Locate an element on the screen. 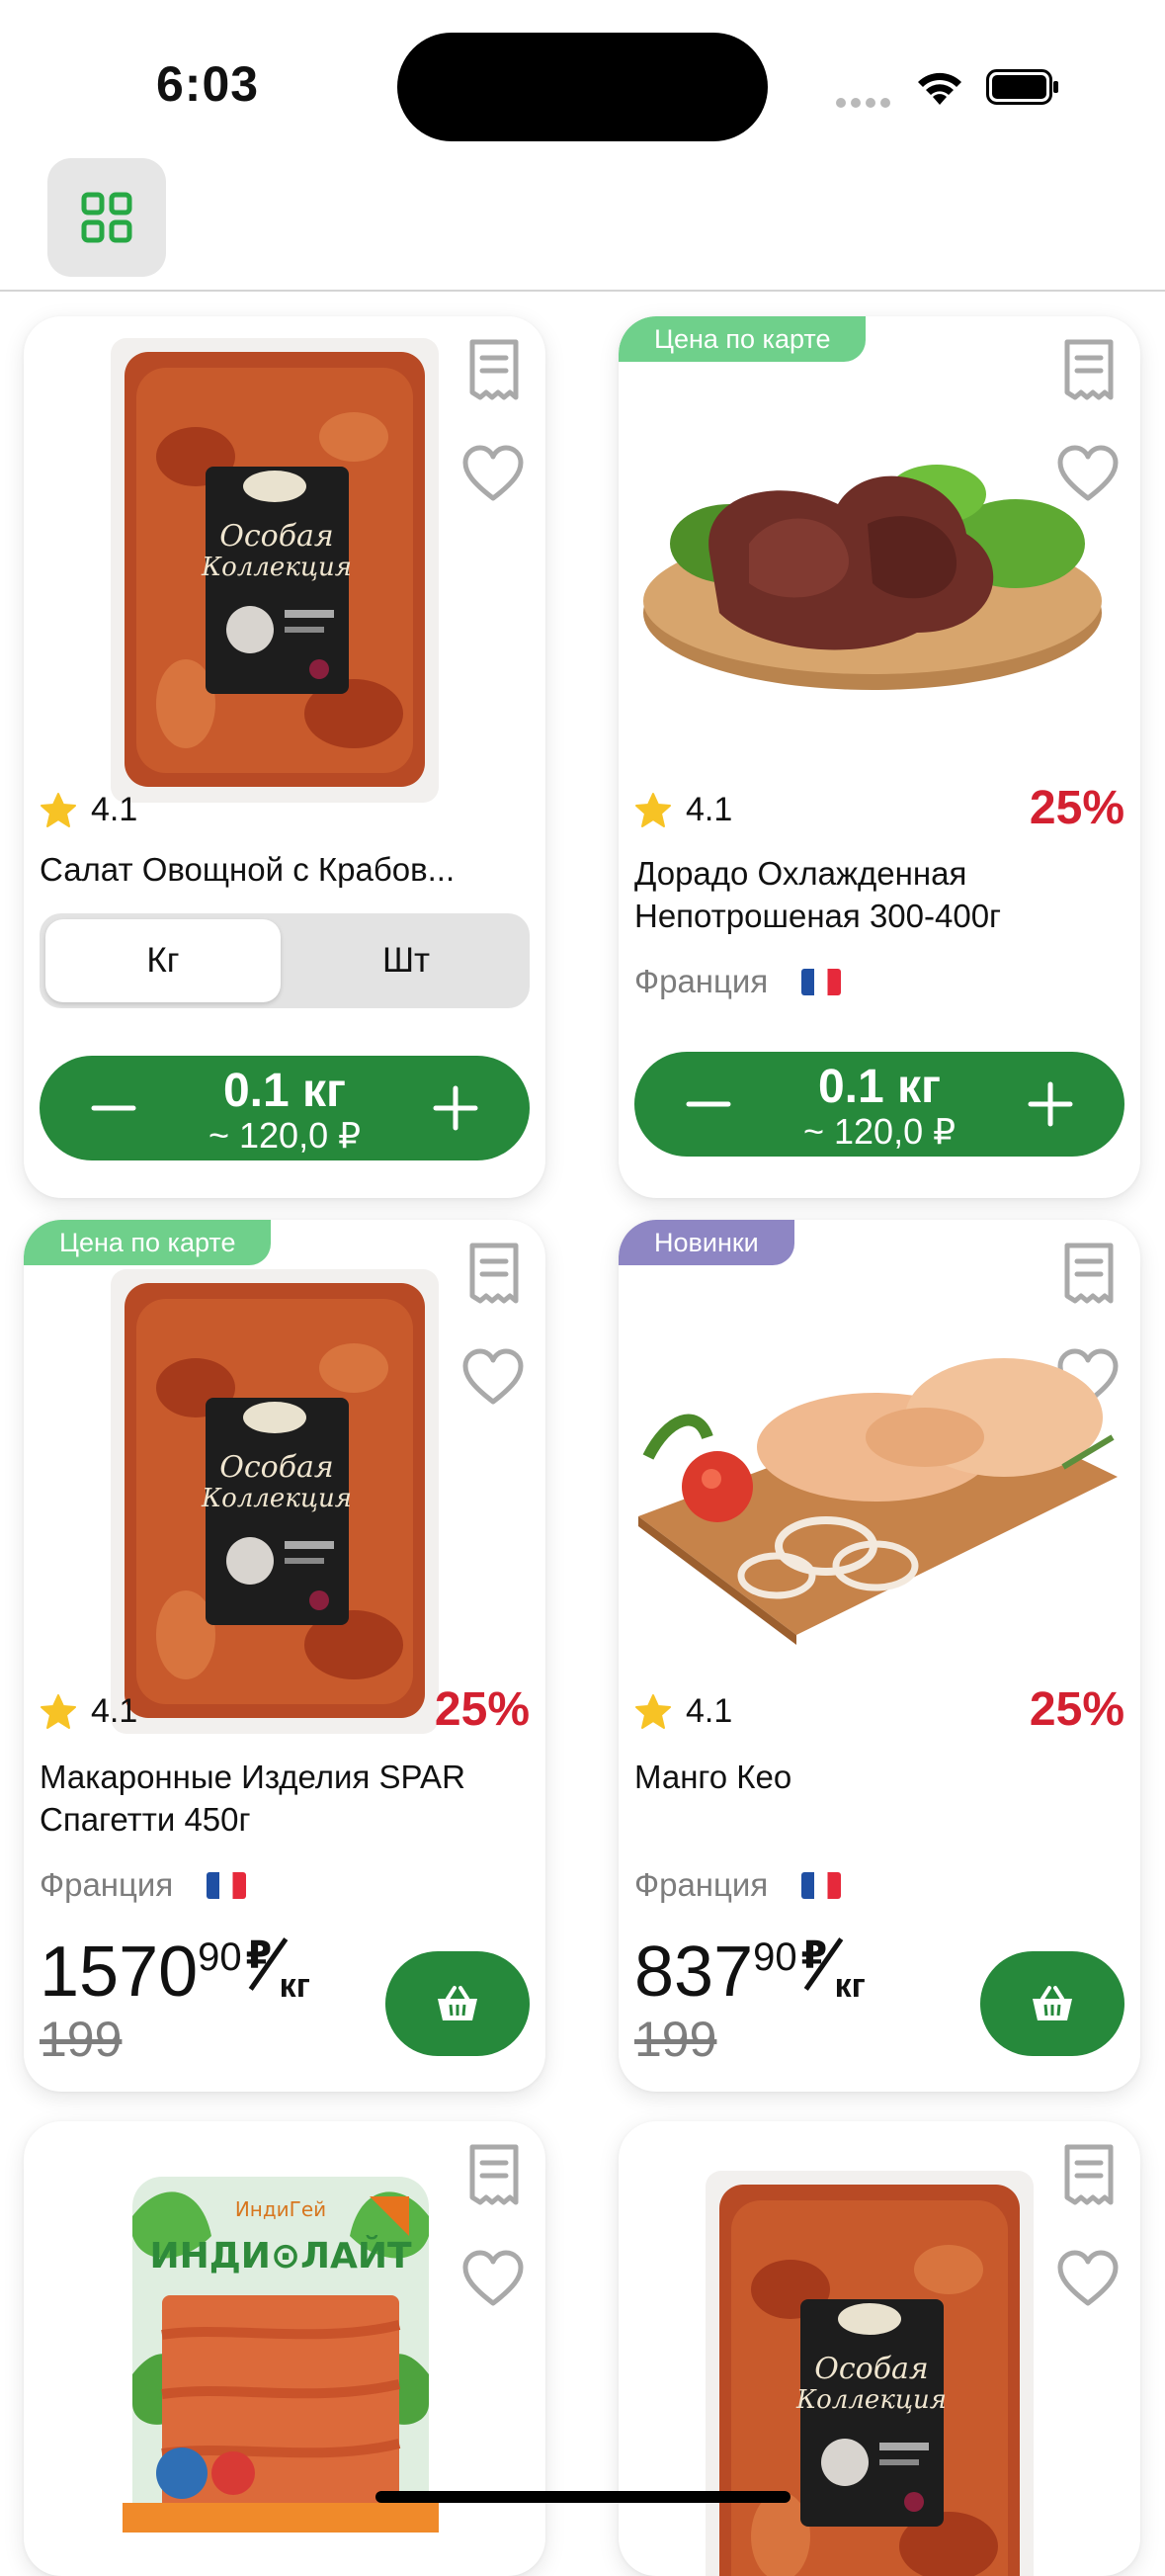  card-new-badge: Новинки is located at coordinates (706, 1242).